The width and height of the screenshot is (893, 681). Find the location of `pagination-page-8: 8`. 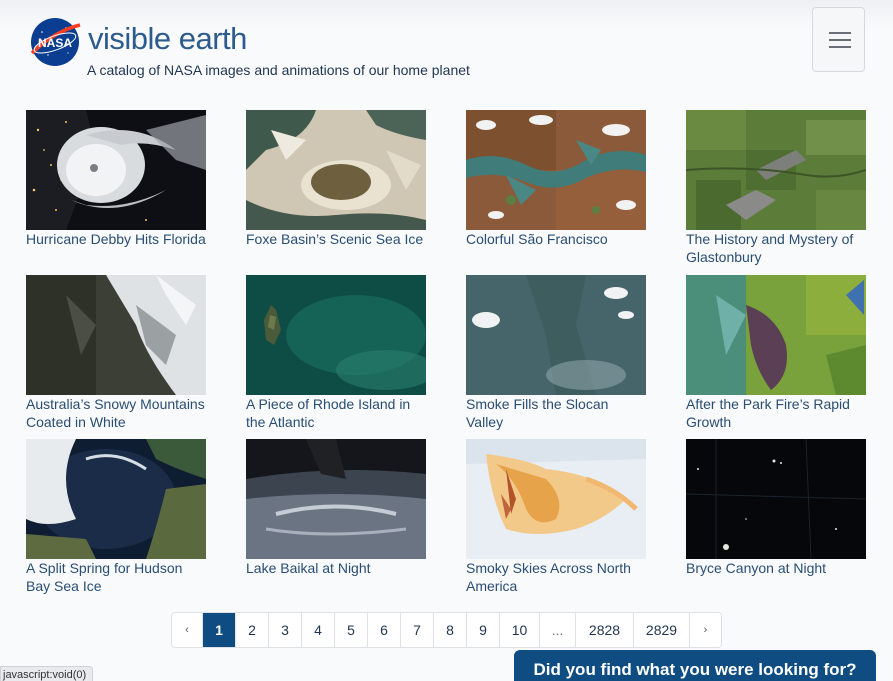

pagination-page-8: 8 is located at coordinates (450, 630).